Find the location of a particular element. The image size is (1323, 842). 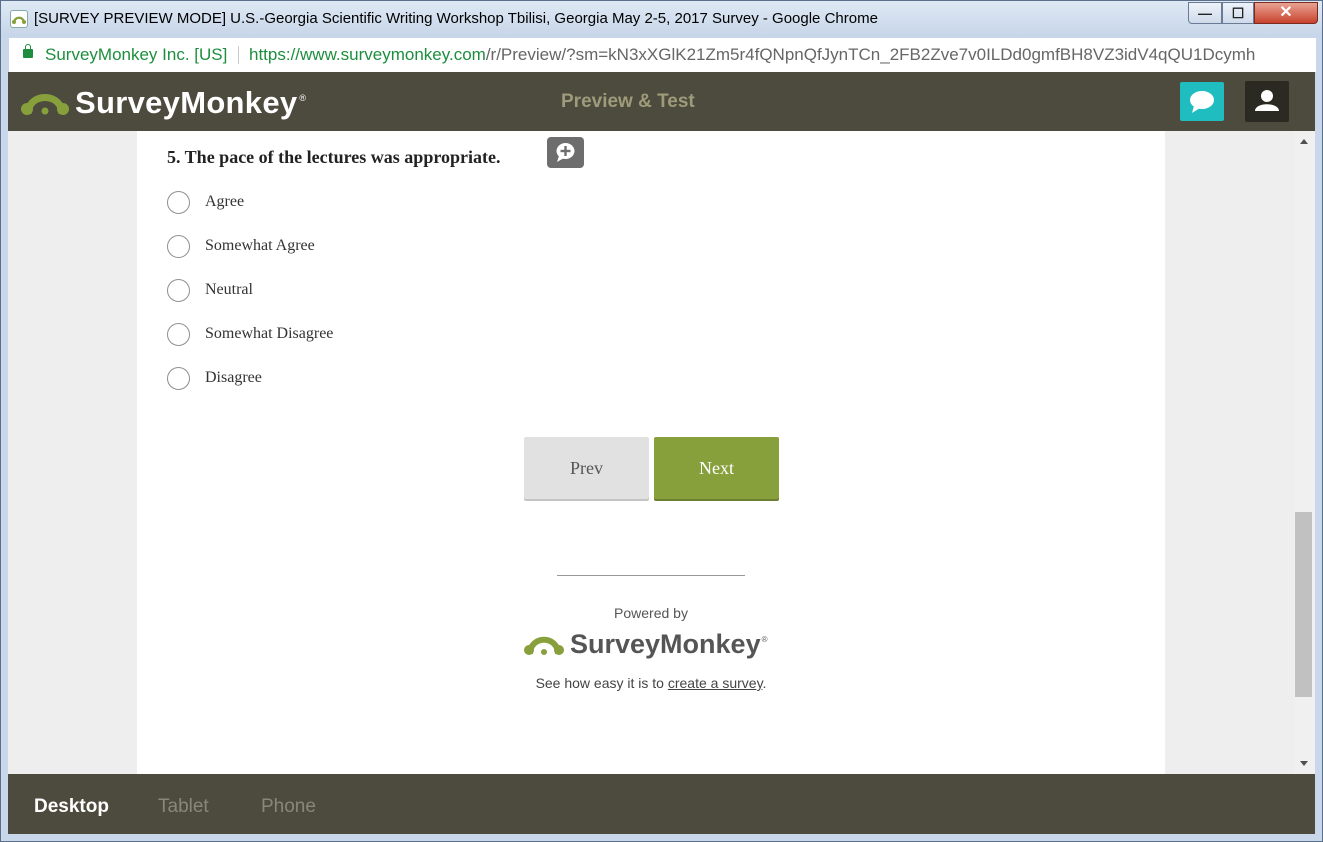

create-survey-link: create a survey is located at coordinates (715, 683).